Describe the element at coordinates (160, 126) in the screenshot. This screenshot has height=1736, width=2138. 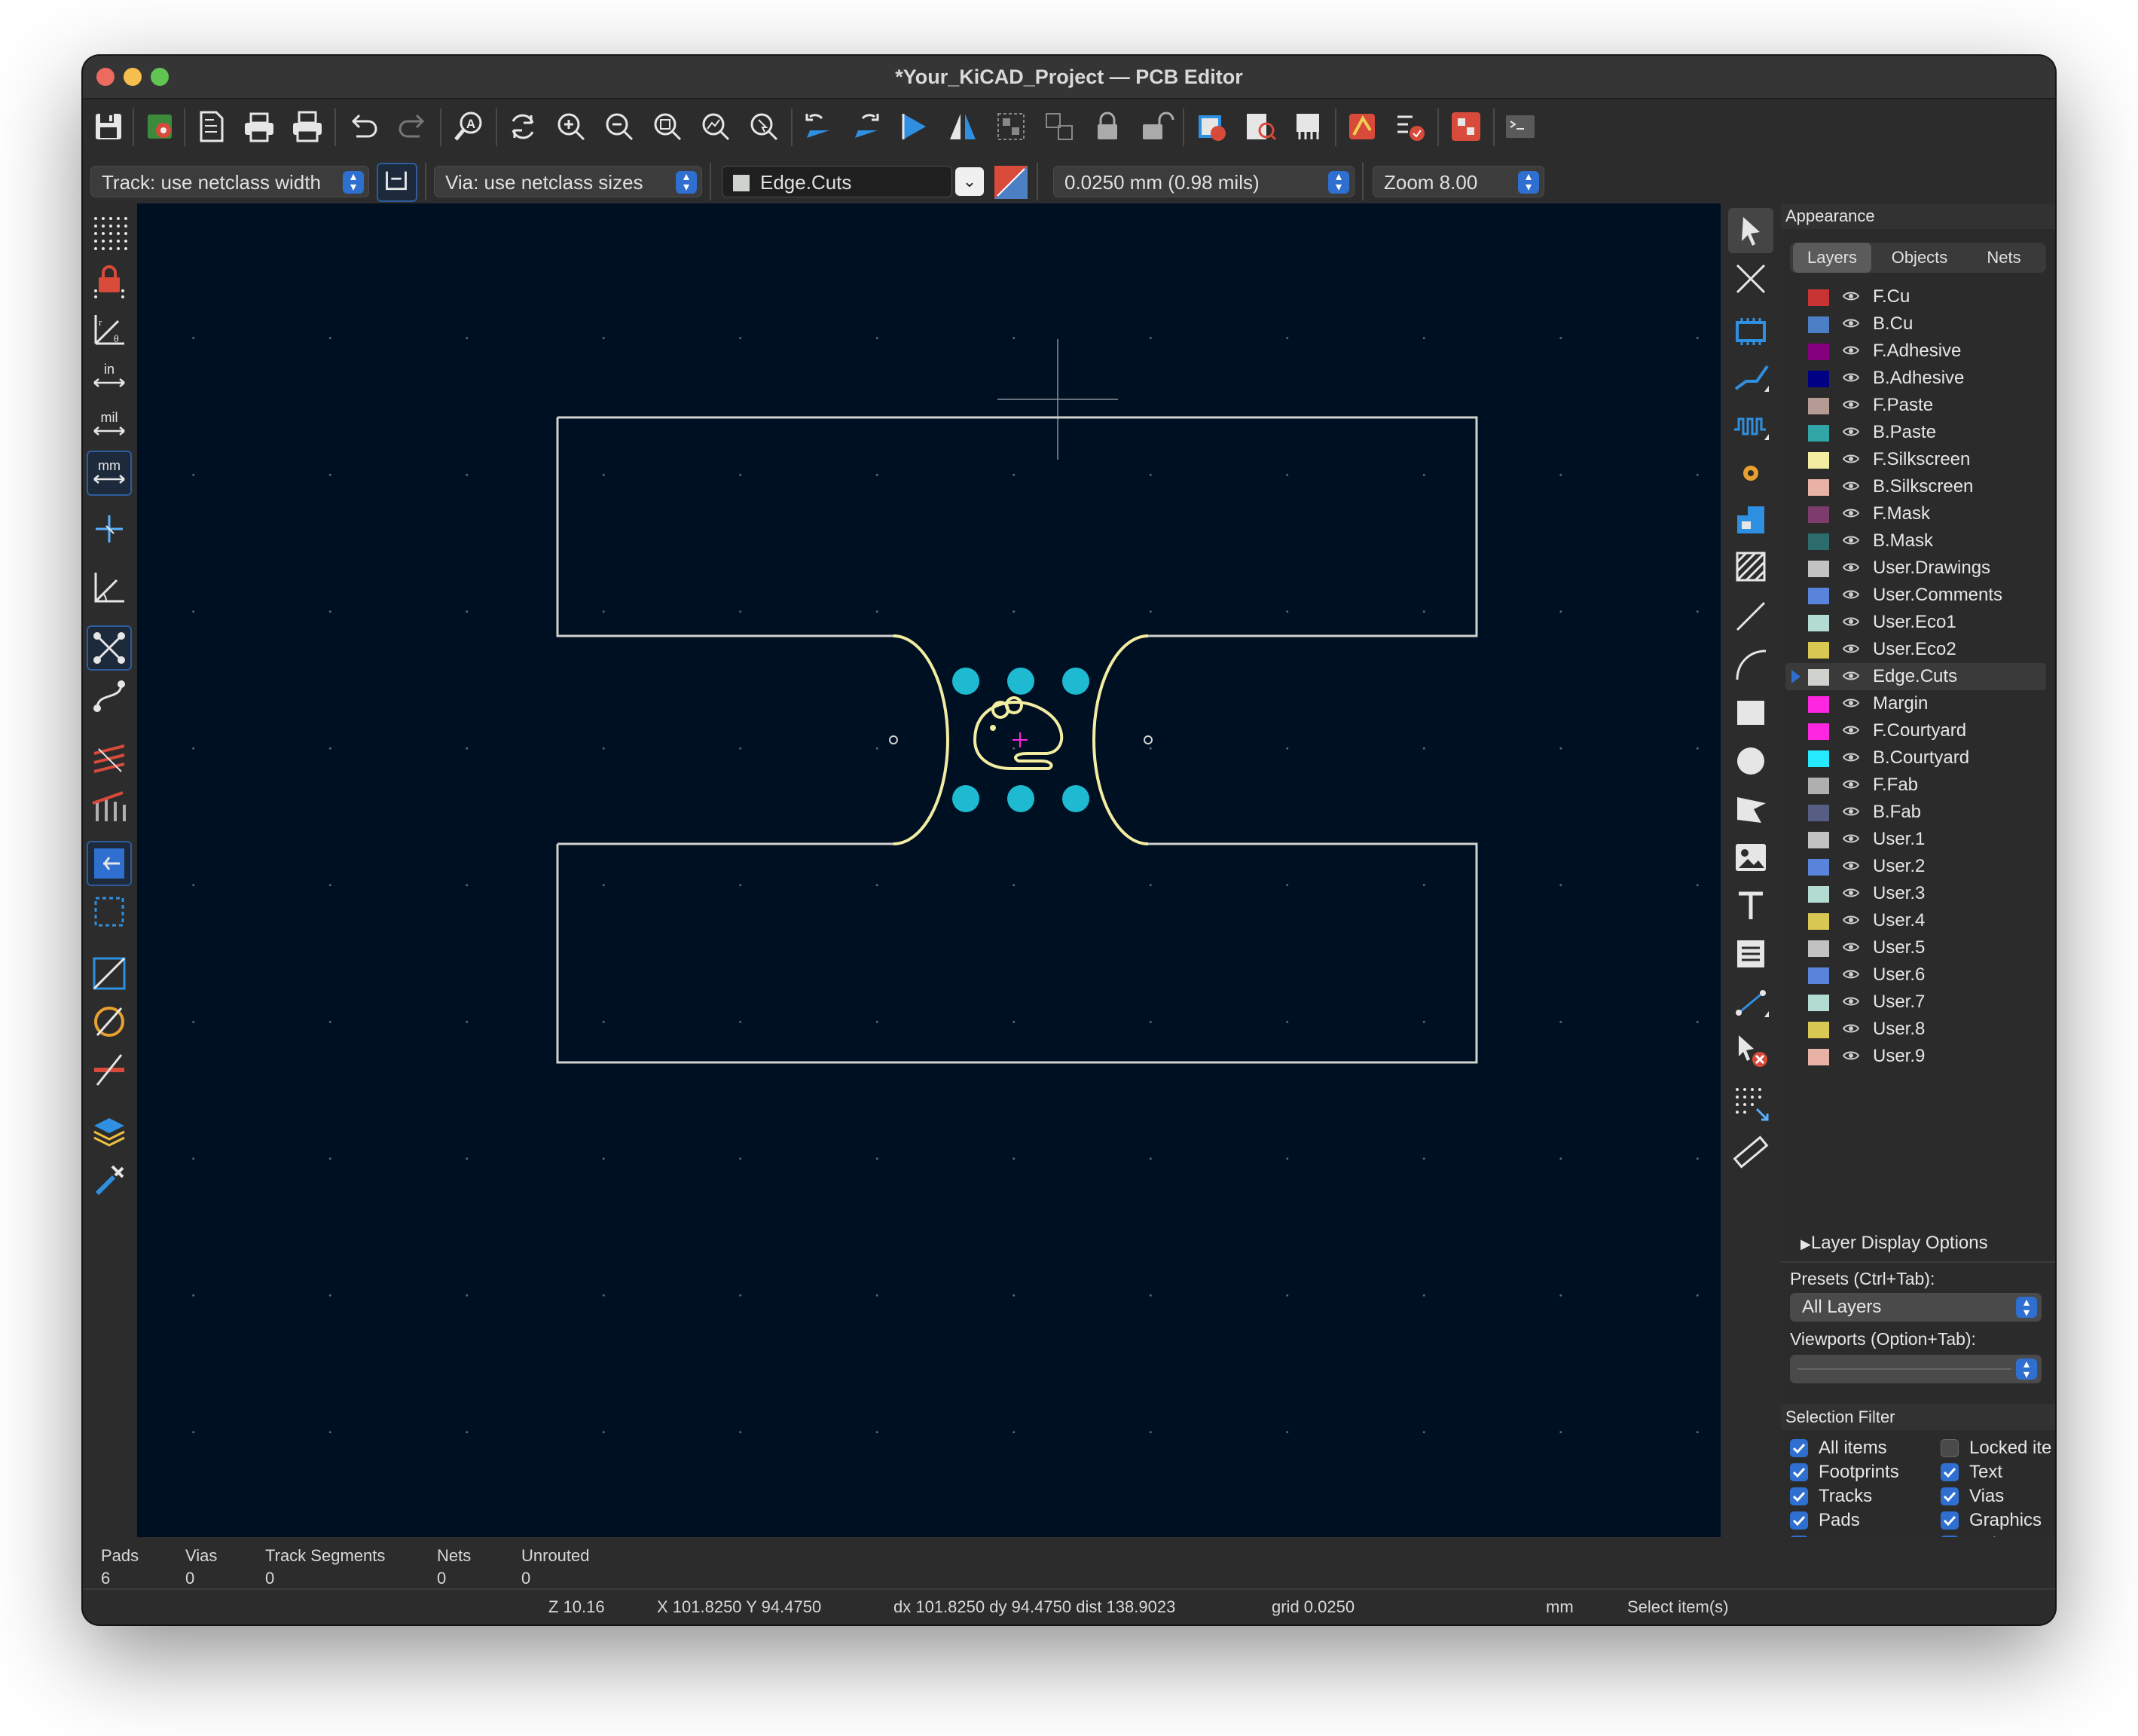
I see `board-setup-icon` at that location.